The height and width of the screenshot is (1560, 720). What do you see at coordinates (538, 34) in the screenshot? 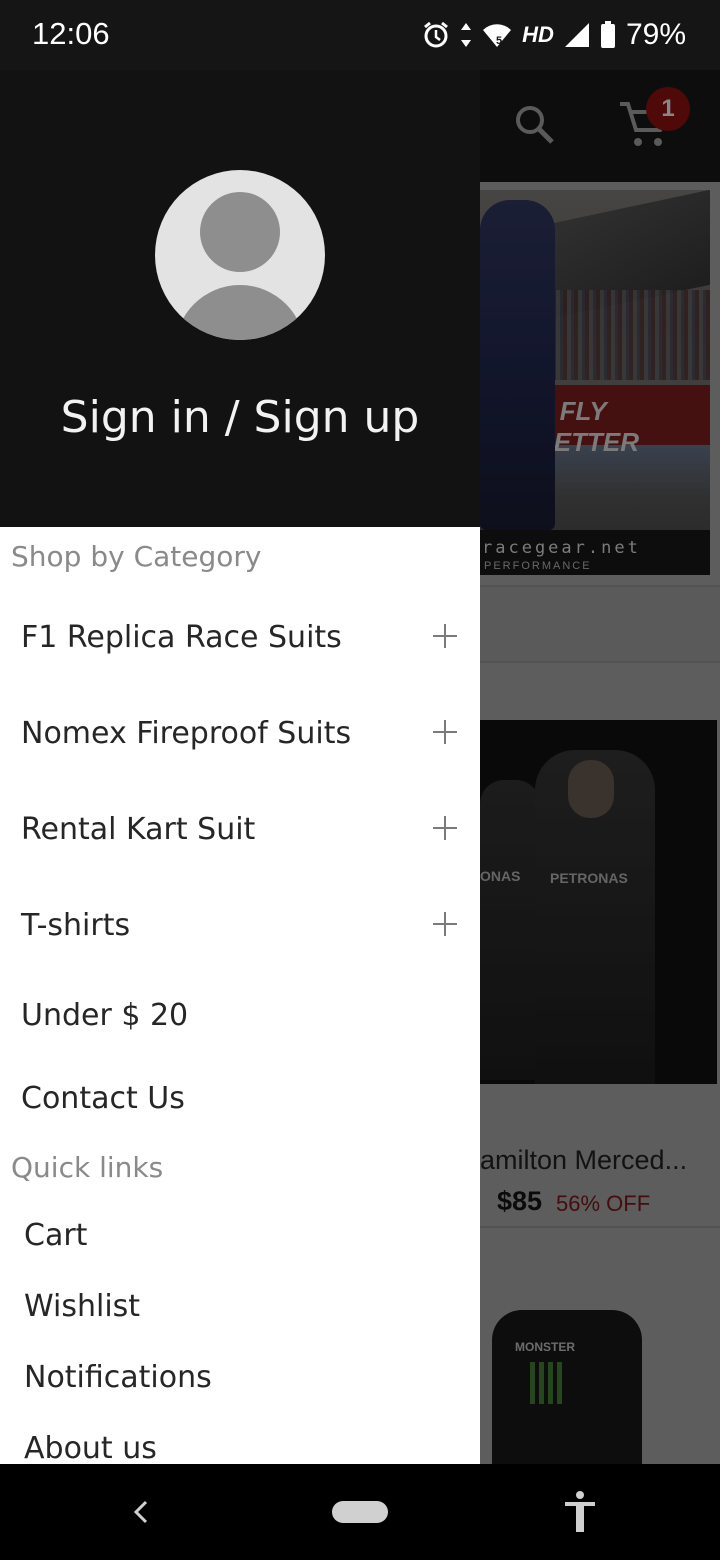
I see `network-type: HD` at bounding box center [538, 34].